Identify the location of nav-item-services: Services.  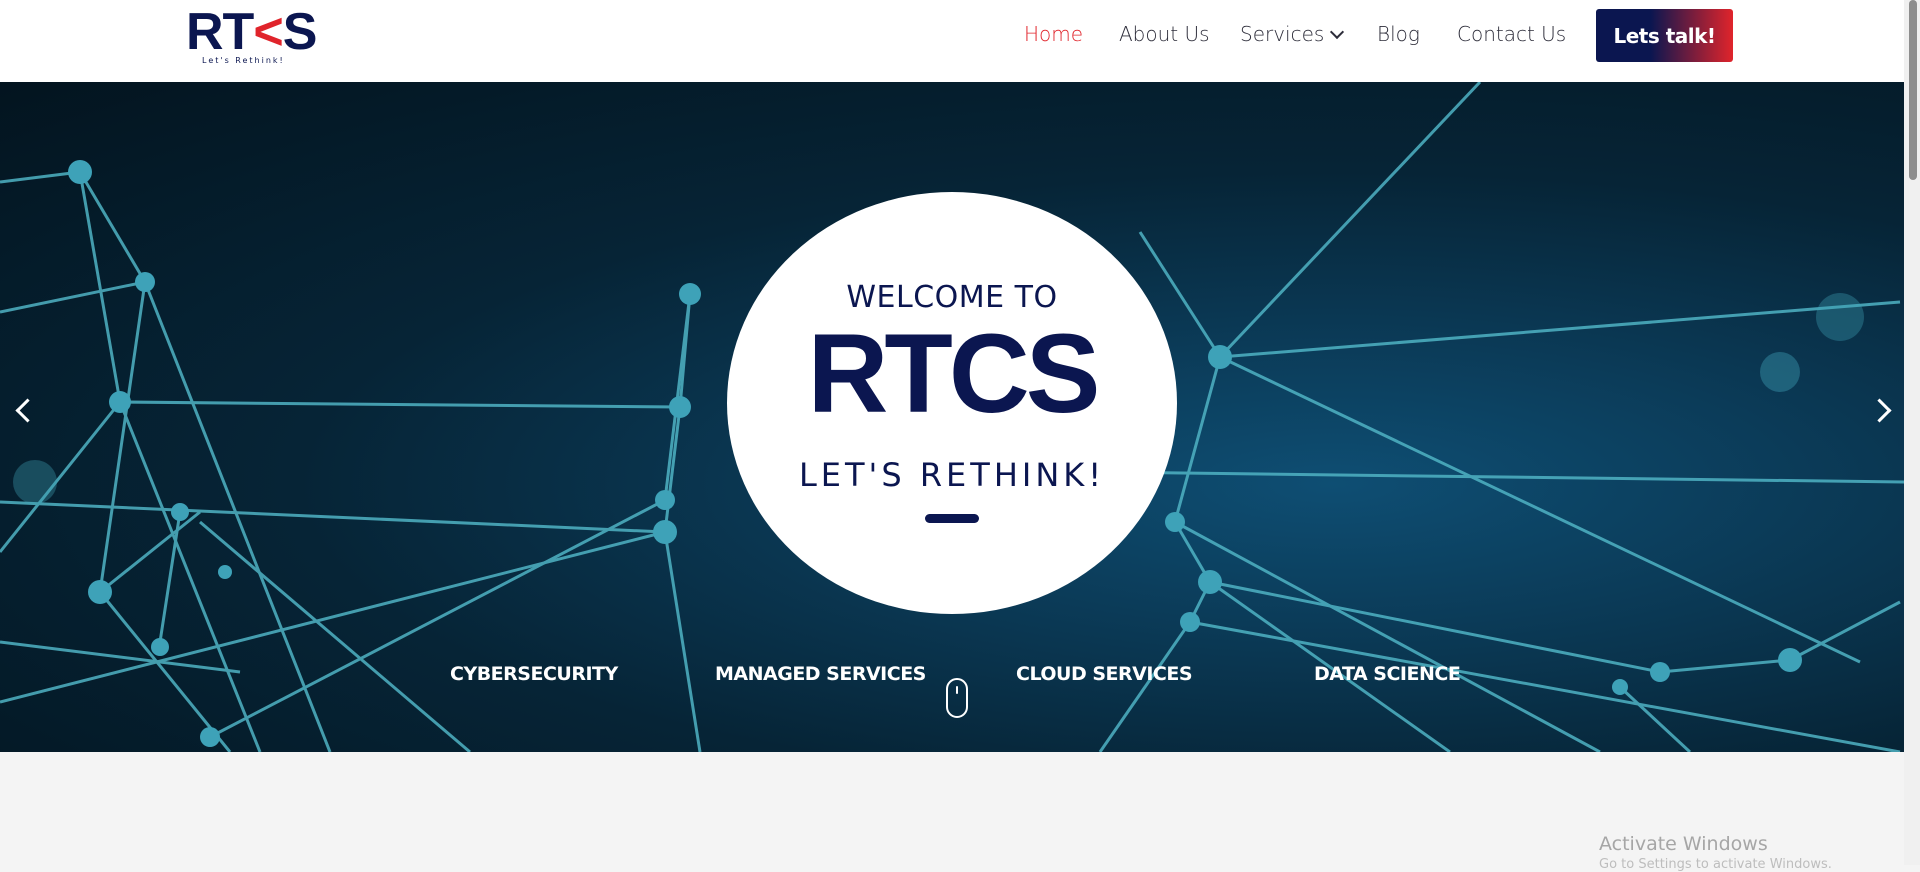
(1292, 34).